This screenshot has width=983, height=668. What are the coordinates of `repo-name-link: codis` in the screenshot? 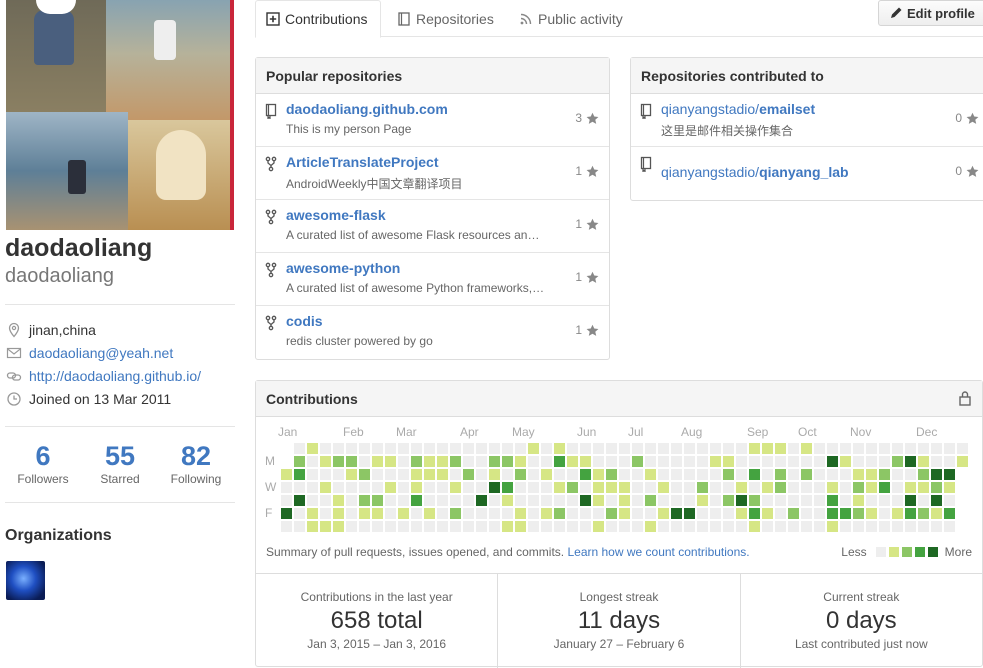 It's located at (304, 321).